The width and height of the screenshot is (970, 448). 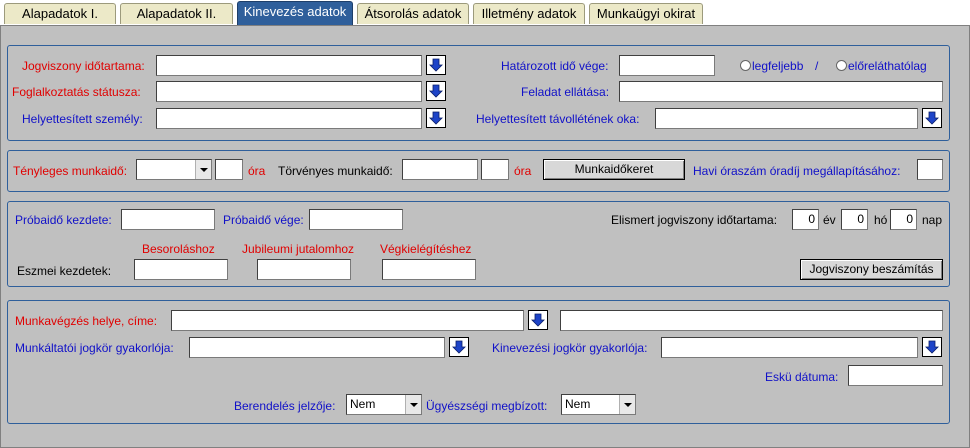 I want to click on tenyleges-ora-field, so click(x=229, y=169).